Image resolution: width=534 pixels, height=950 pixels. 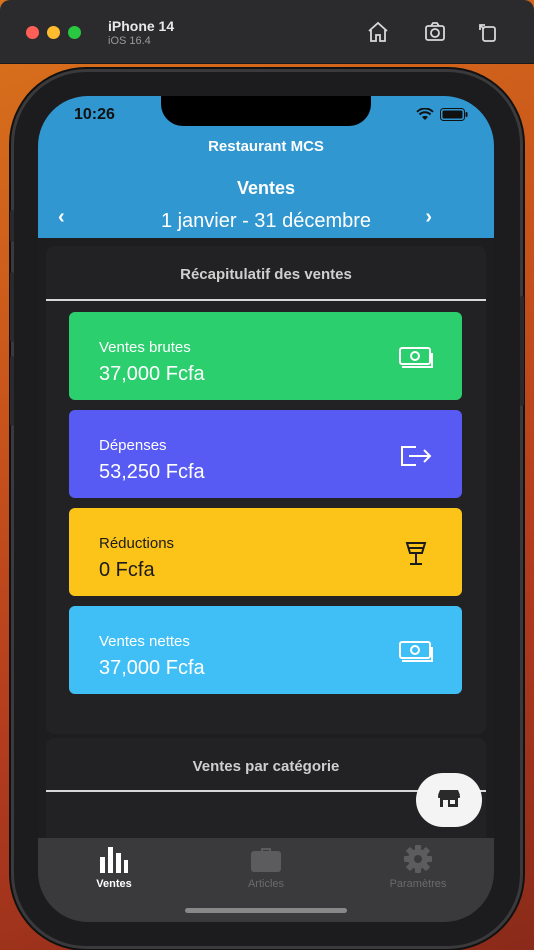 I want to click on net-sales-label: Ventes nettes, so click(x=144, y=641).